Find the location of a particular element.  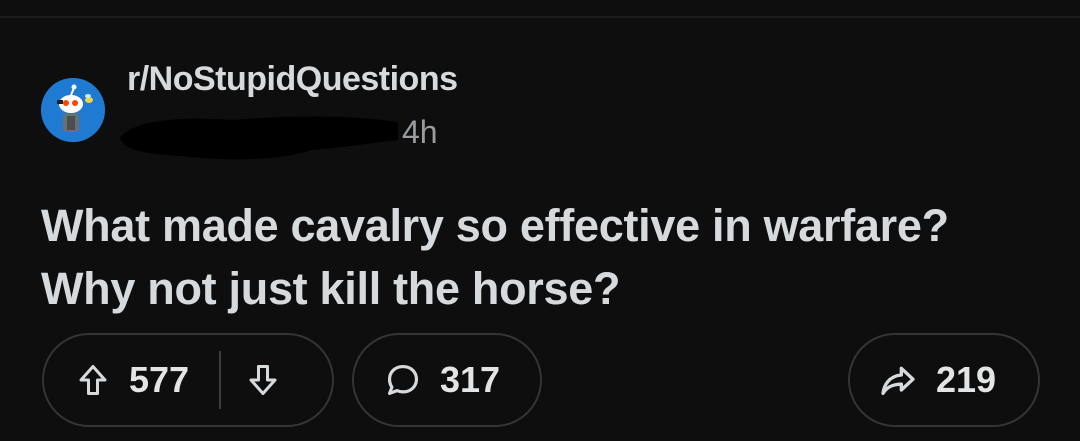

arrow-down-icon is located at coordinates (263, 380).